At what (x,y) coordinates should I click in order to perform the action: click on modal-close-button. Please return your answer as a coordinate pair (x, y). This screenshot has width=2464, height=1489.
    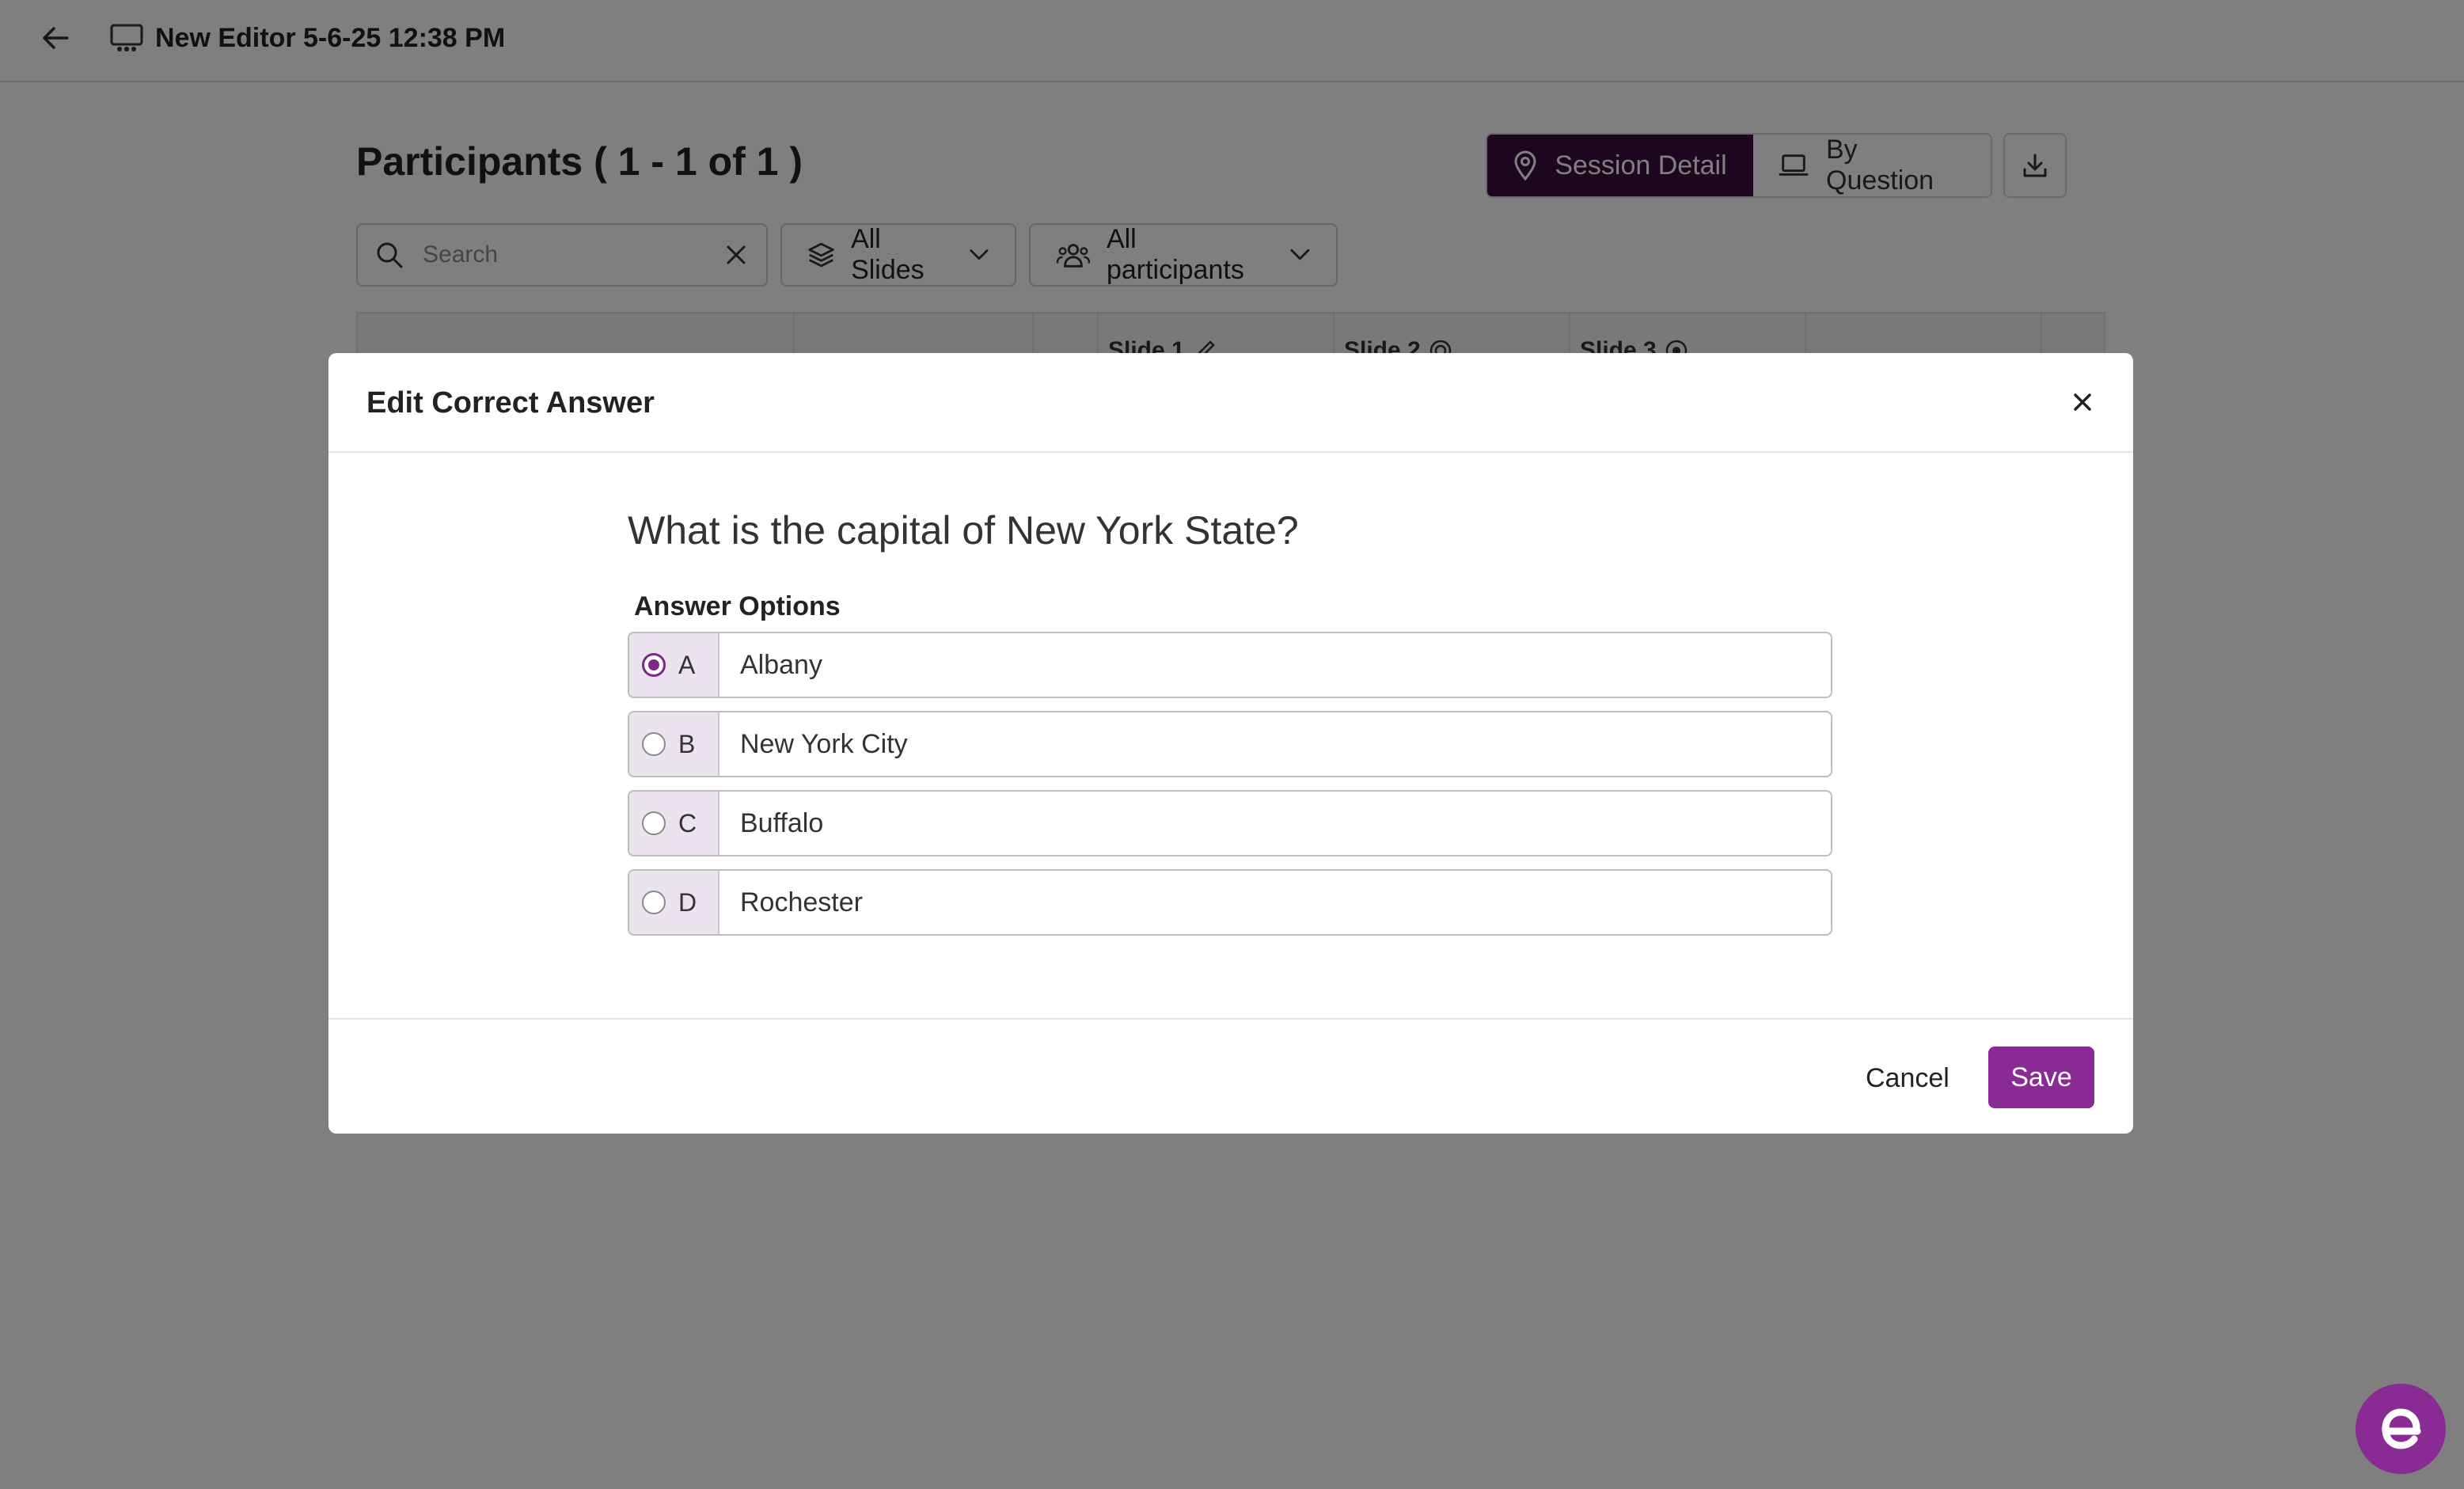
    Looking at the image, I should click on (2082, 402).